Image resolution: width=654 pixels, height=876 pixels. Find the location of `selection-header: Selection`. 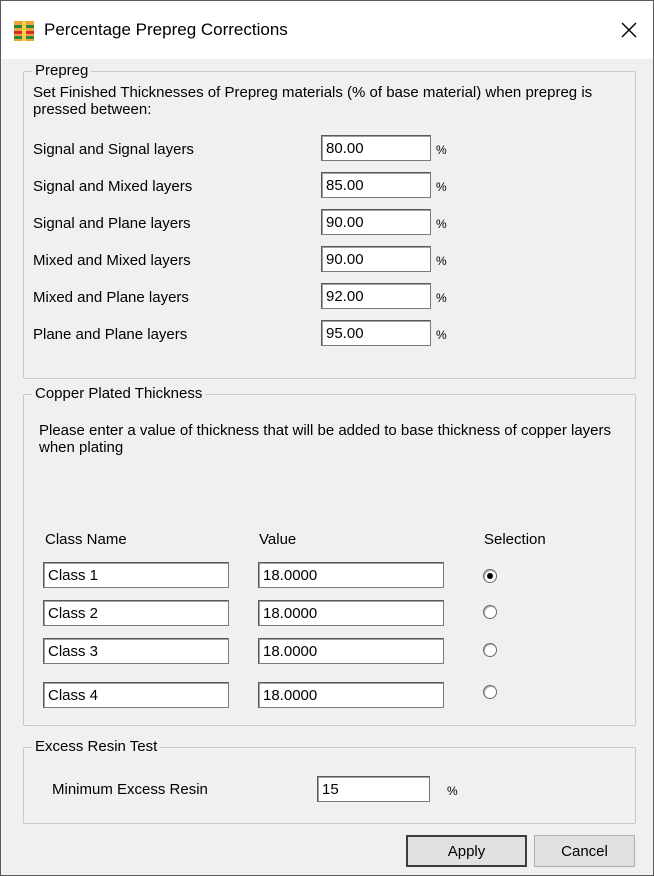

selection-header: Selection is located at coordinates (515, 539).